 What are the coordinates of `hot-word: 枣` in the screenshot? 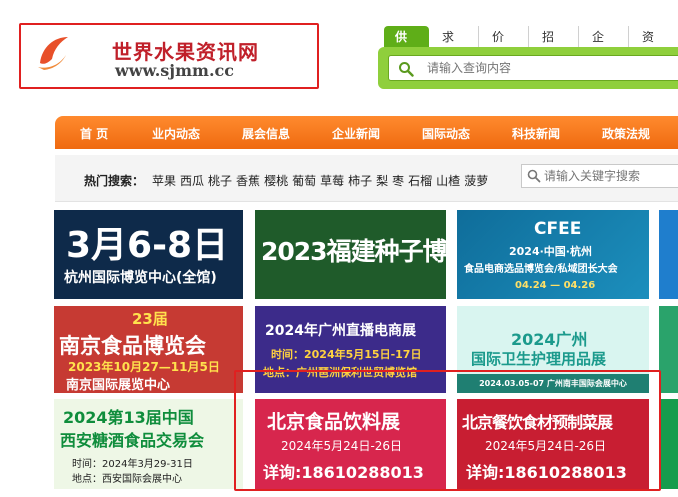 It's located at (398, 180).